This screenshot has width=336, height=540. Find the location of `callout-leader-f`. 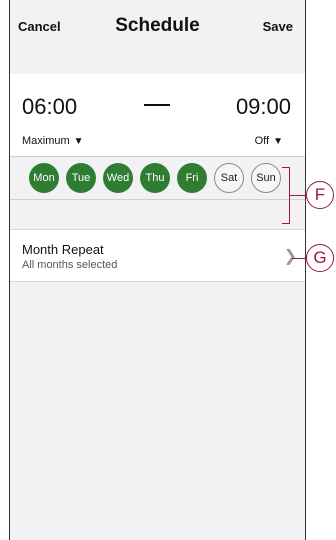

callout-leader-f is located at coordinates (298, 195).